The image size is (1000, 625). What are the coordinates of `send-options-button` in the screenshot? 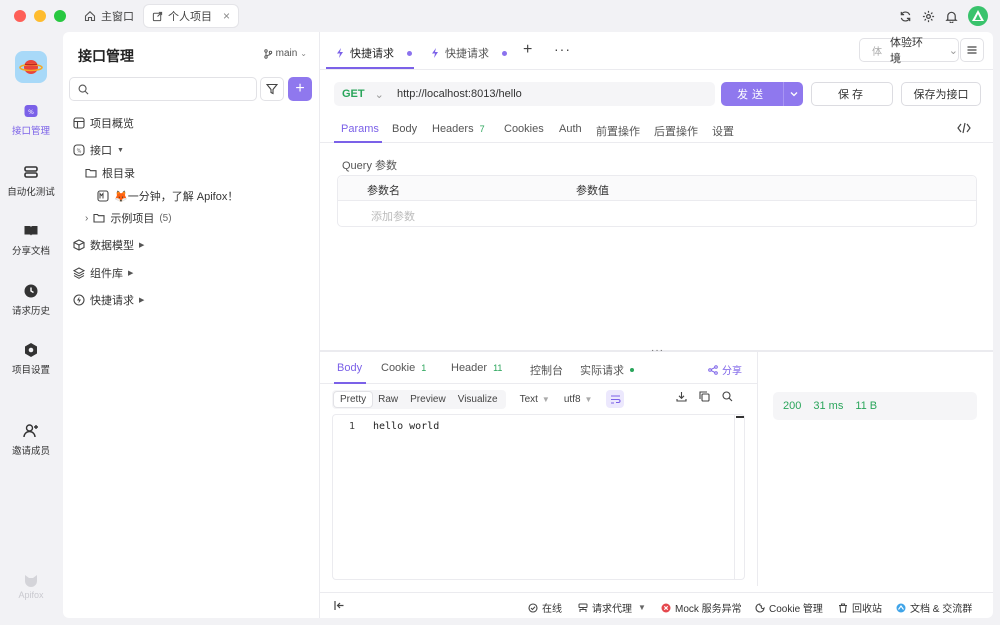 It's located at (793, 94).